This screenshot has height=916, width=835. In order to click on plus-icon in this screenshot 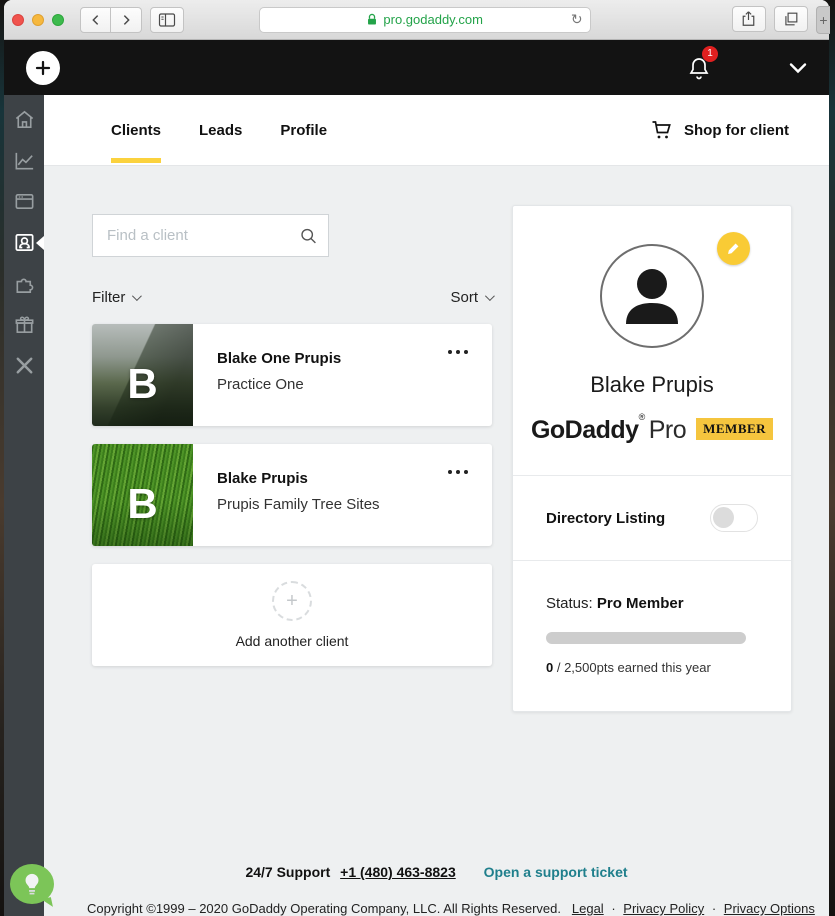, I will do `click(43, 67)`.